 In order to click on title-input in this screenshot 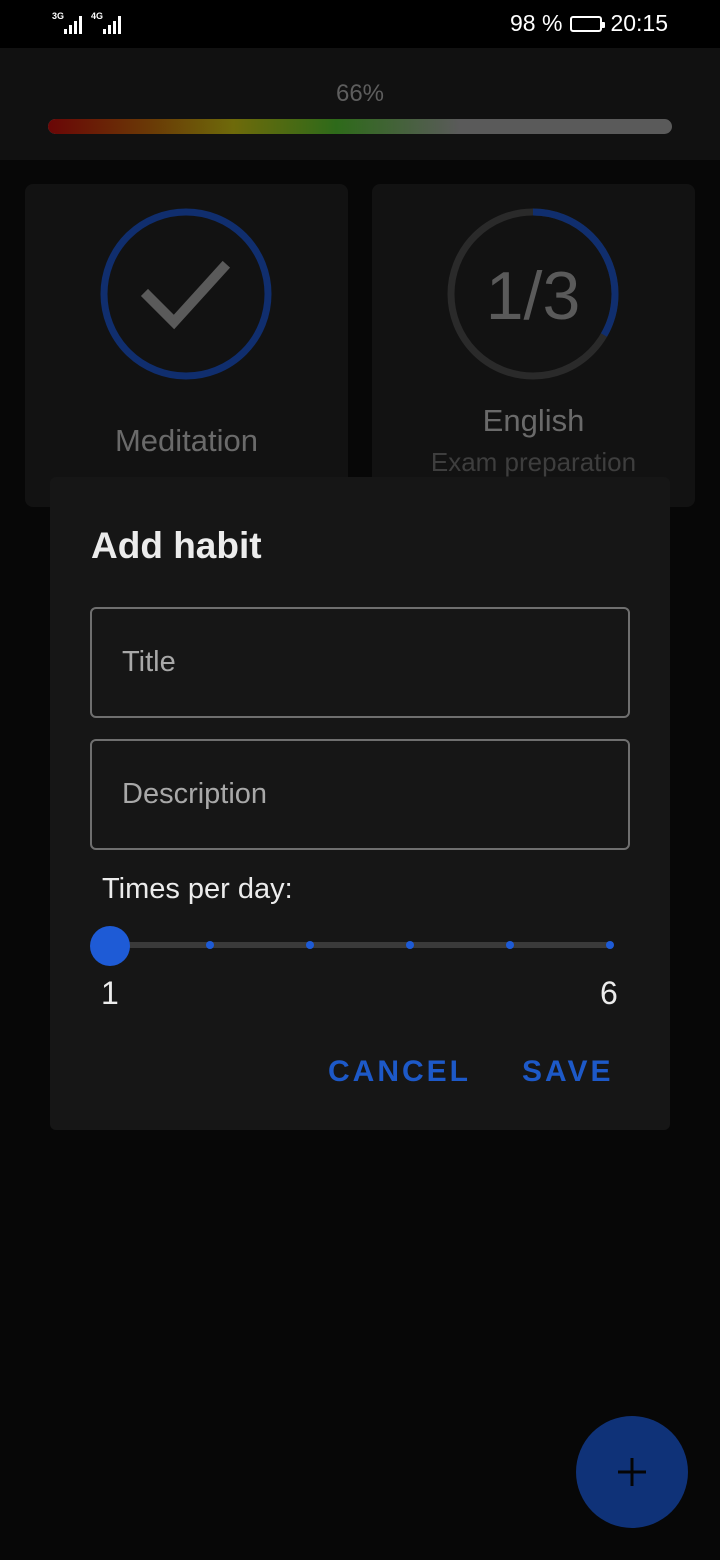, I will do `click(360, 662)`.